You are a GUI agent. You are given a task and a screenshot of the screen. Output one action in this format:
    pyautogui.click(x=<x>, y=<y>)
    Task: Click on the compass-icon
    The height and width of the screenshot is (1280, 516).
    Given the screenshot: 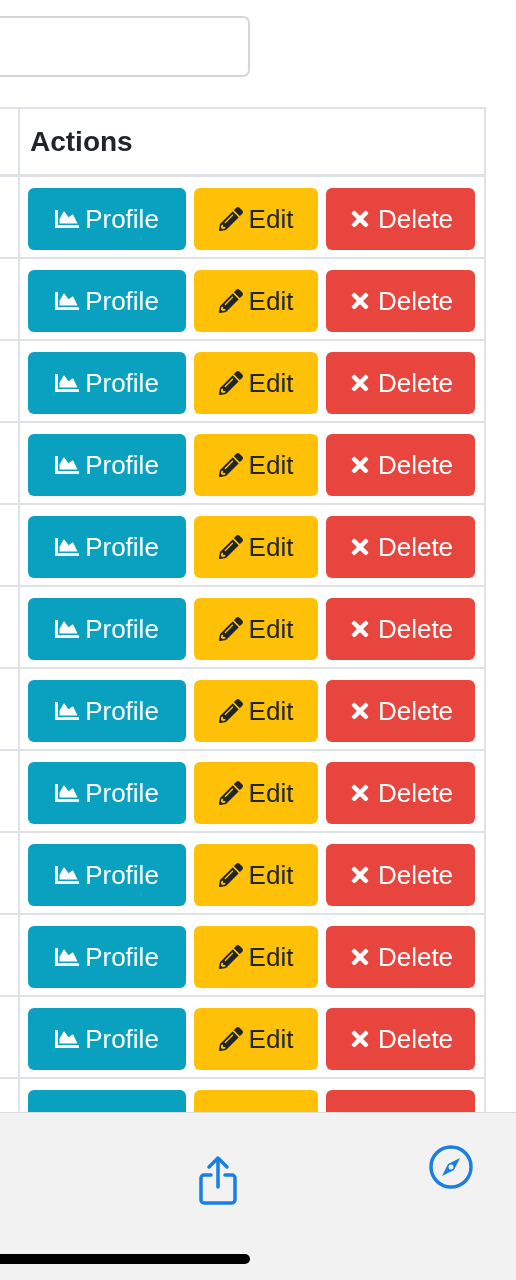 What is the action you would take?
    pyautogui.click(x=451, y=1167)
    